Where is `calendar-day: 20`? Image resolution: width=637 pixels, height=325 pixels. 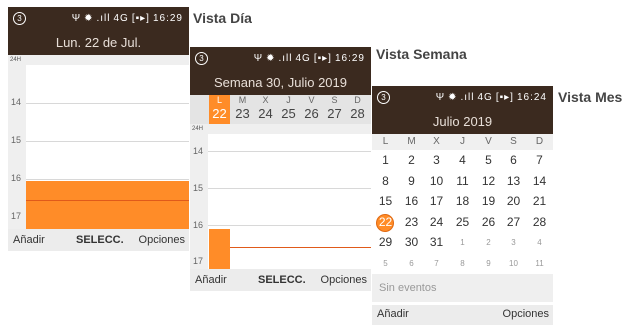
calendar-day: 20 is located at coordinates (513, 201).